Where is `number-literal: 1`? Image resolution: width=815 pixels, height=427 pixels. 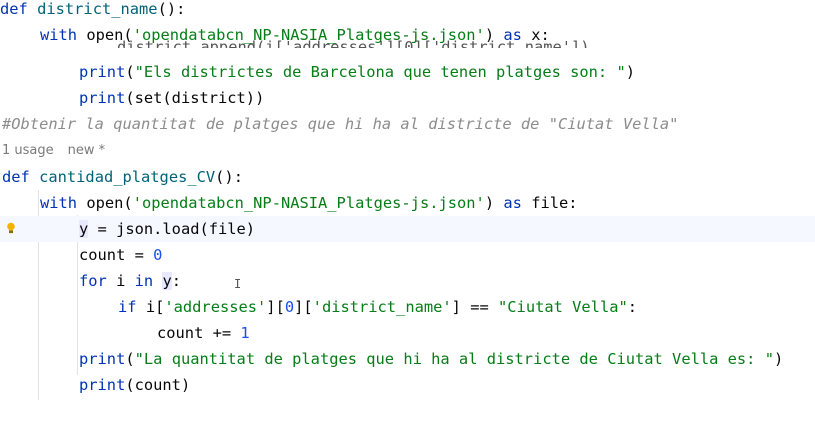
number-literal: 1 is located at coordinates (245, 333).